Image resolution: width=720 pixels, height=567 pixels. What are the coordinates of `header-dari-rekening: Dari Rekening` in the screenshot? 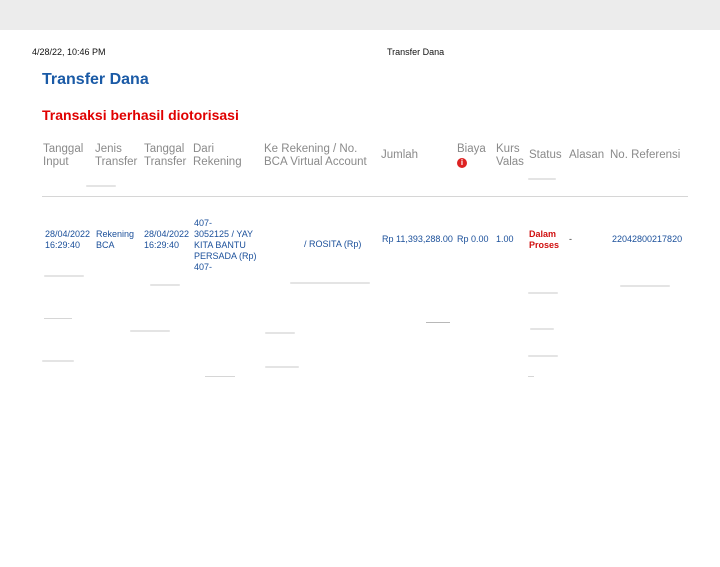 It's located at (217, 155).